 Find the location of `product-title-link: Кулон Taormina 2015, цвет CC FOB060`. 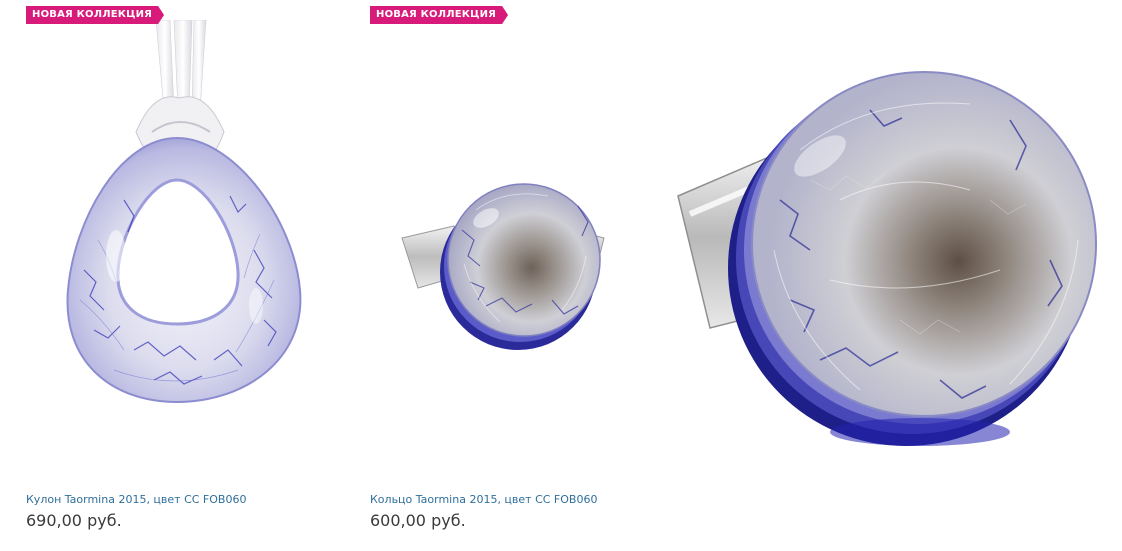

product-title-link: Кулон Taormina 2015, цвет CC FOB060 is located at coordinates (136, 499).